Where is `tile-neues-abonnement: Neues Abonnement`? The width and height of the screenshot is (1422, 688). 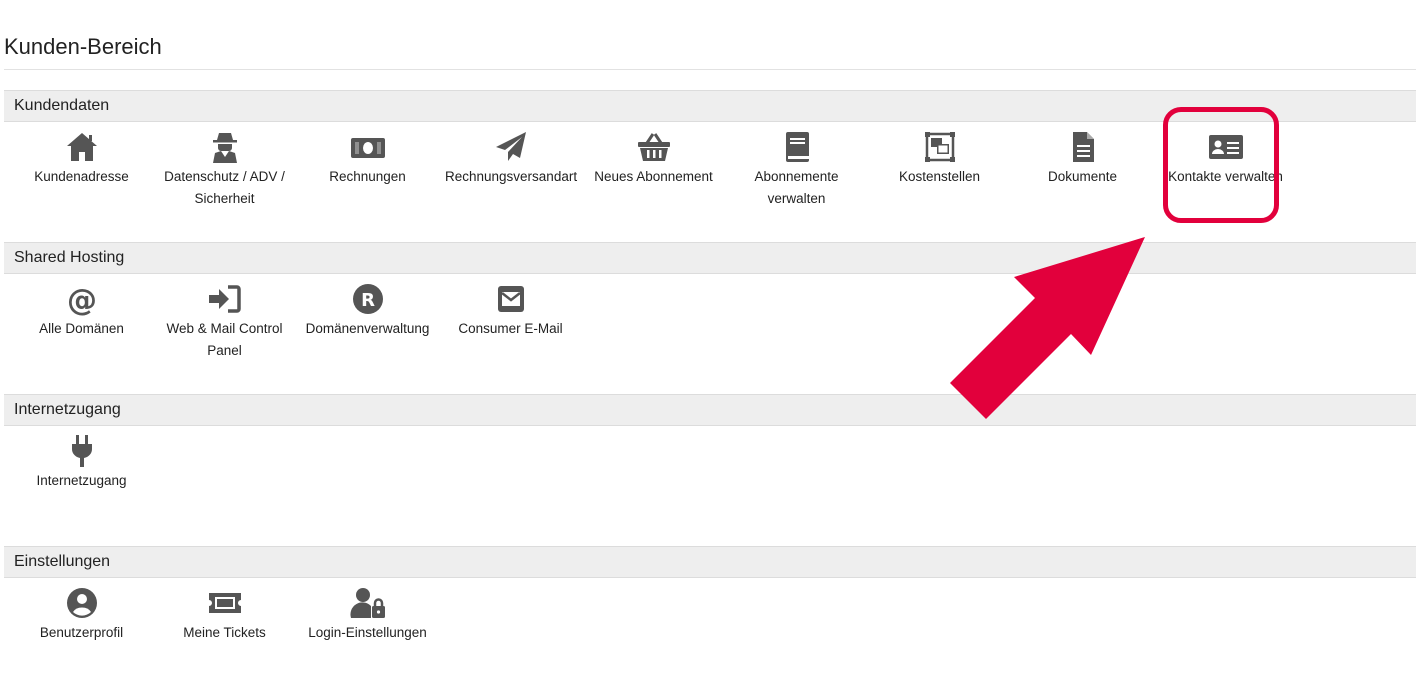
tile-neues-abonnement: Neues Abonnement is located at coordinates (653, 159).